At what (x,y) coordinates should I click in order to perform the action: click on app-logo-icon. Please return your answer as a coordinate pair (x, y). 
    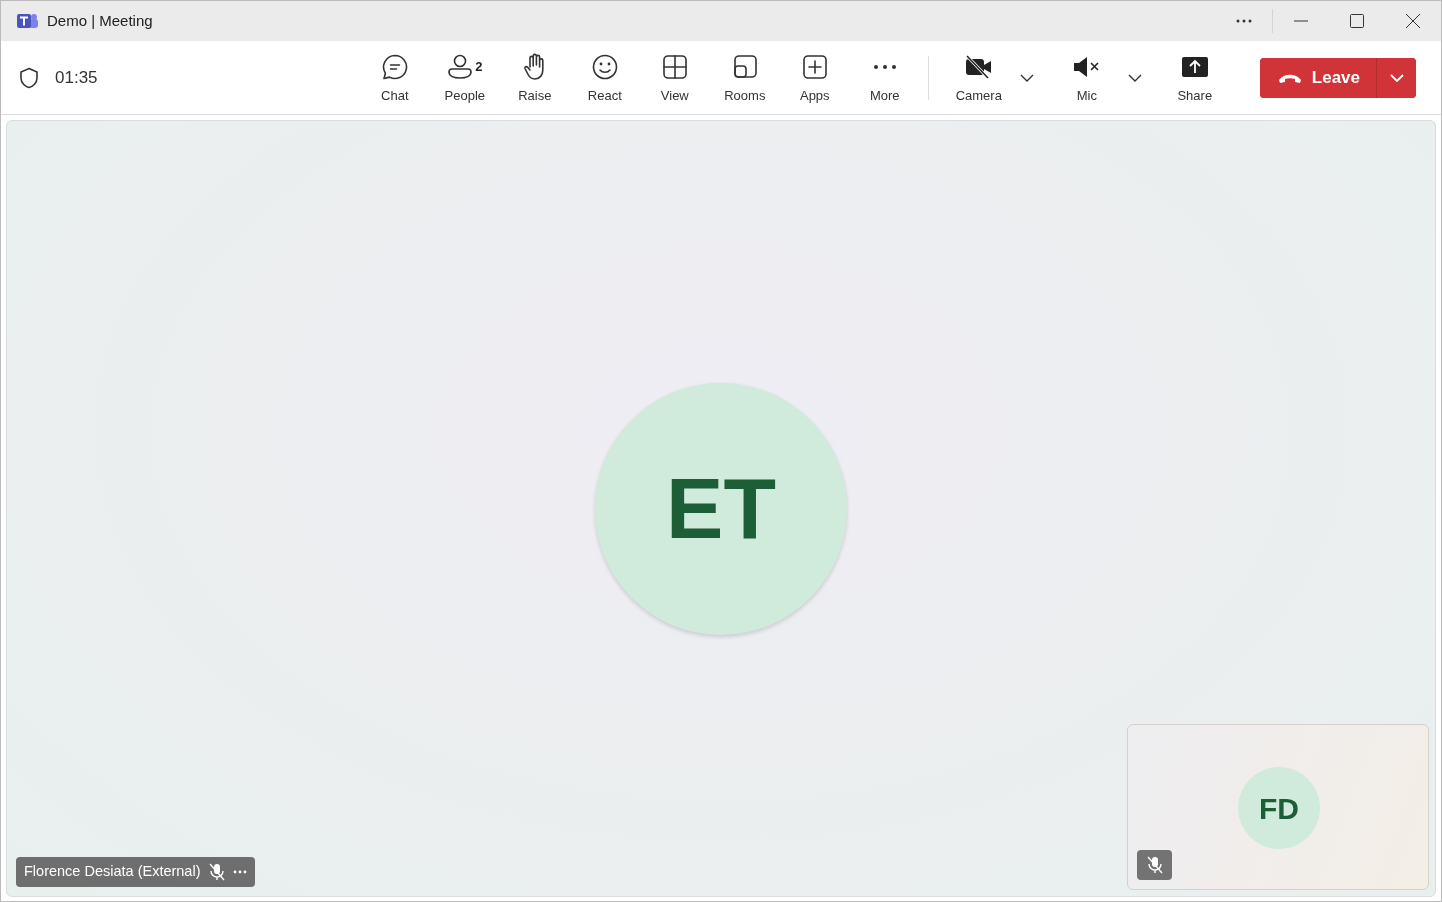
    Looking at the image, I should click on (28, 21).